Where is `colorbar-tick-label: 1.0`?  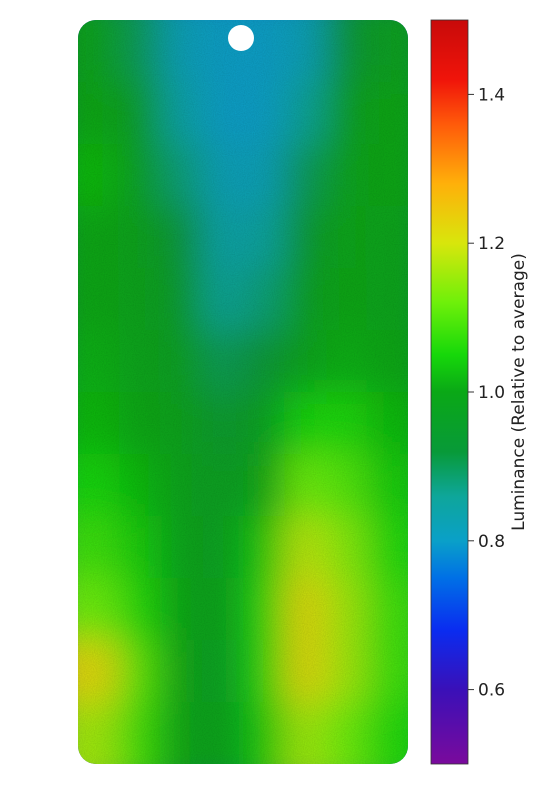
colorbar-tick-label: 1.0 is located at coordinates (491, 393).